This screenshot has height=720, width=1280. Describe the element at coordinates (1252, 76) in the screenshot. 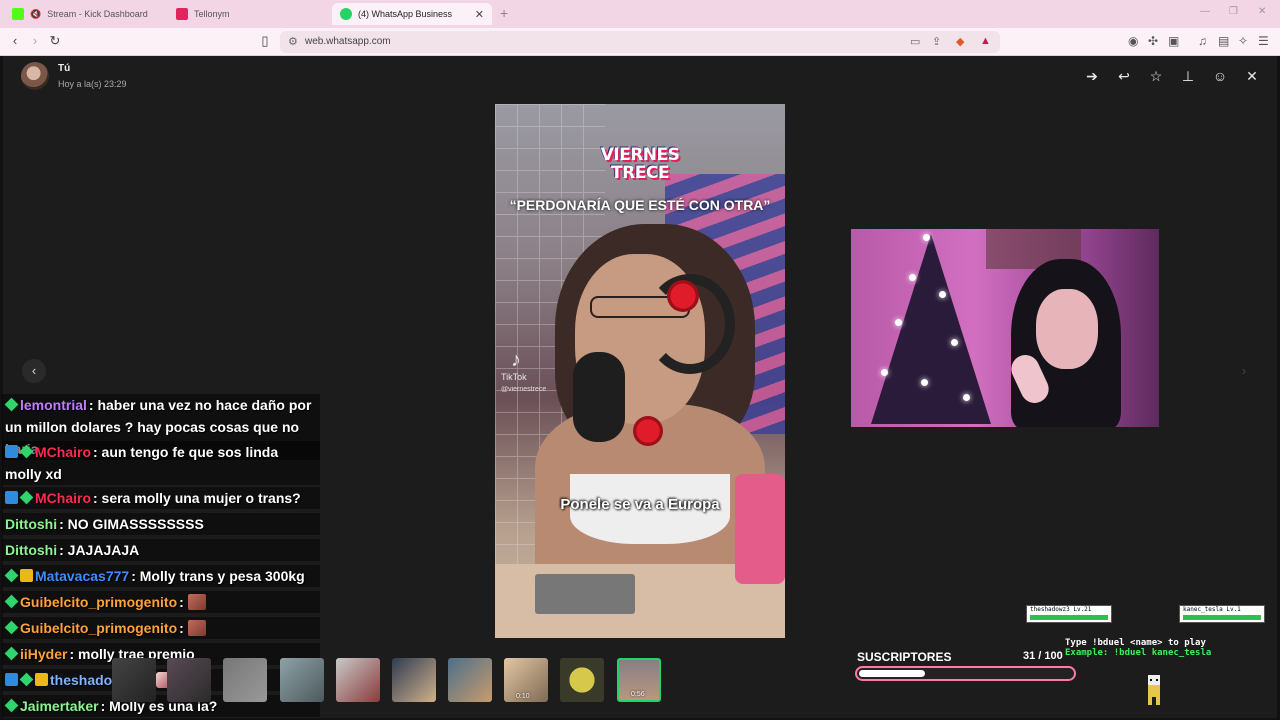

I see `close-icon: ✕` at that location.